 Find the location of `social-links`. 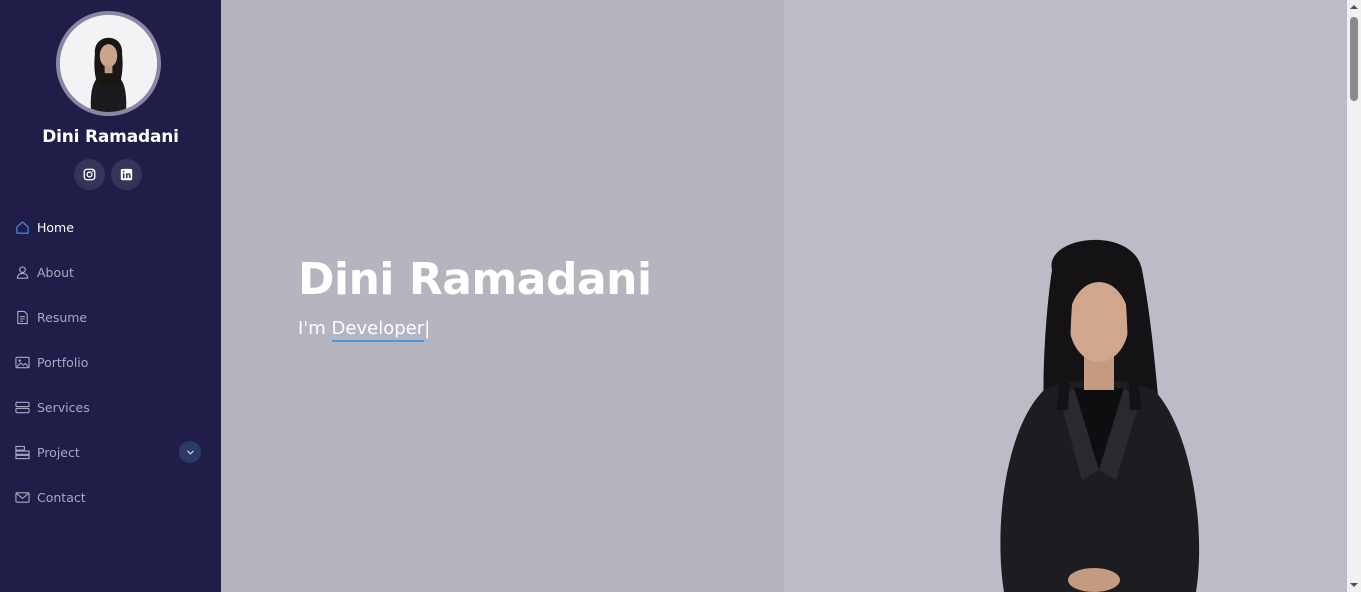

social-links is located at coordinates (108, 174).